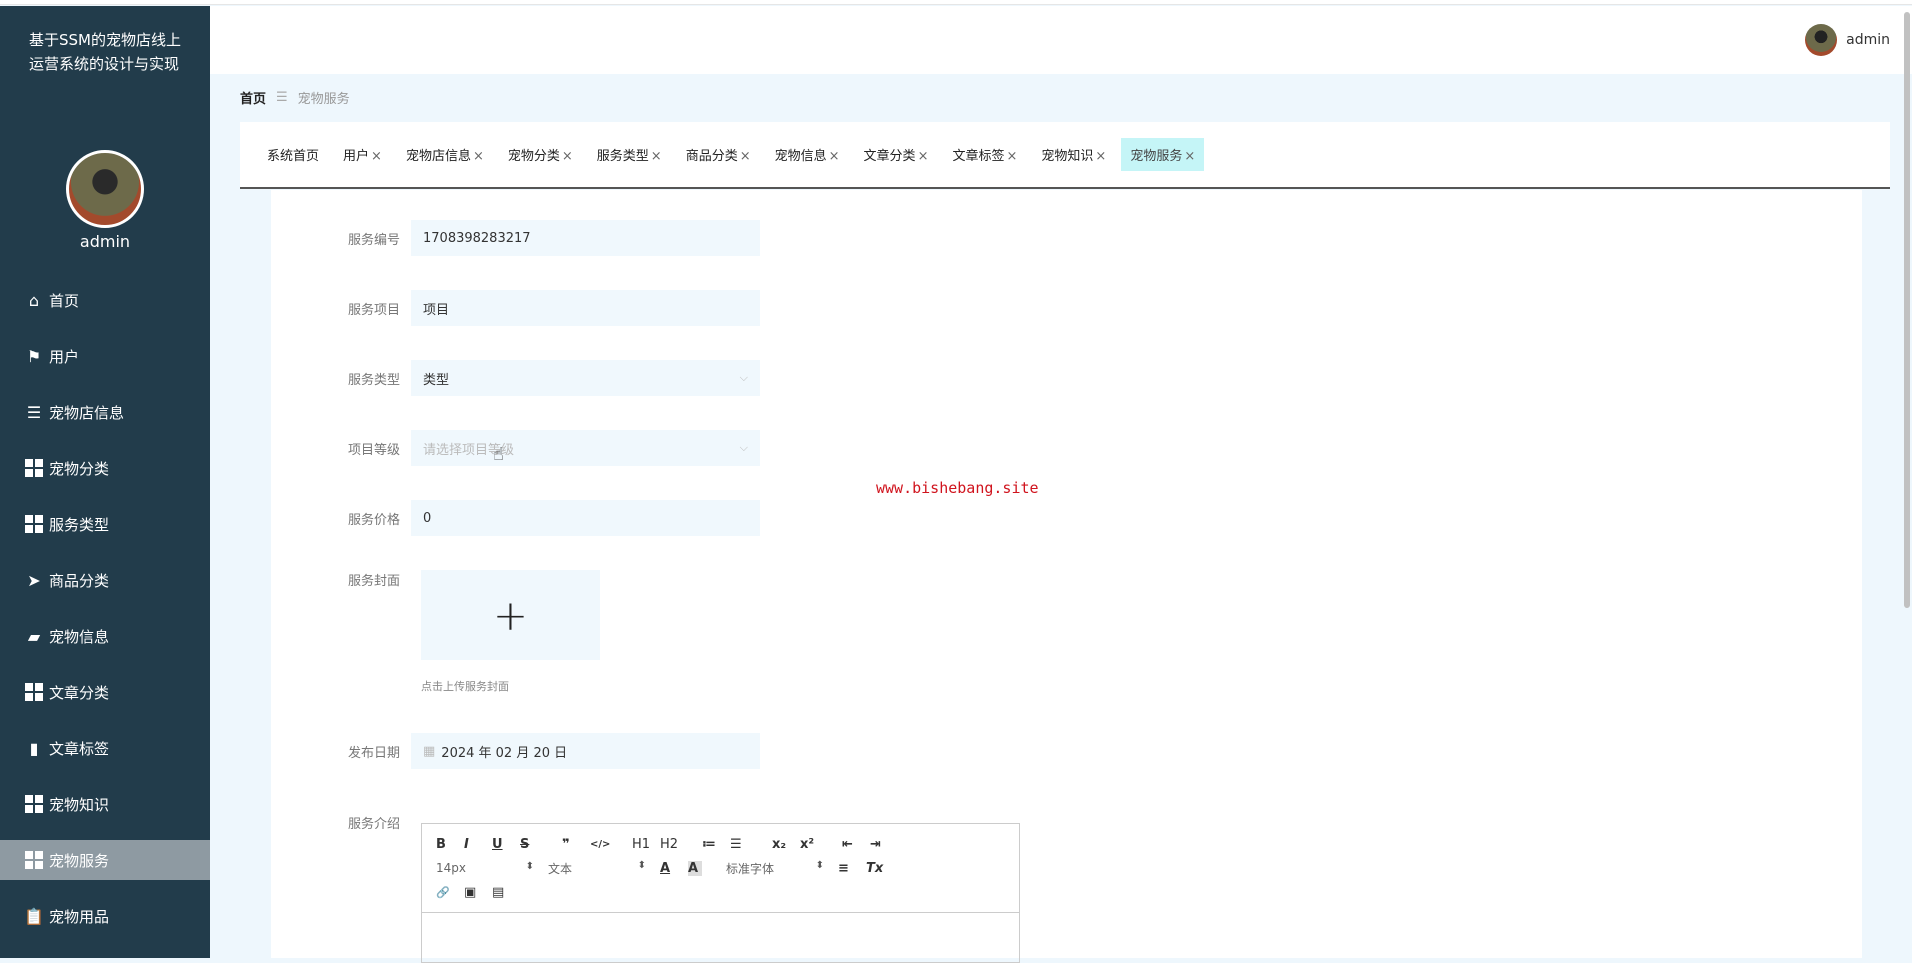 The width and height of the screenshot is (1912, 963). I want to click on outdent-button: ⇤, so click(856, 844).